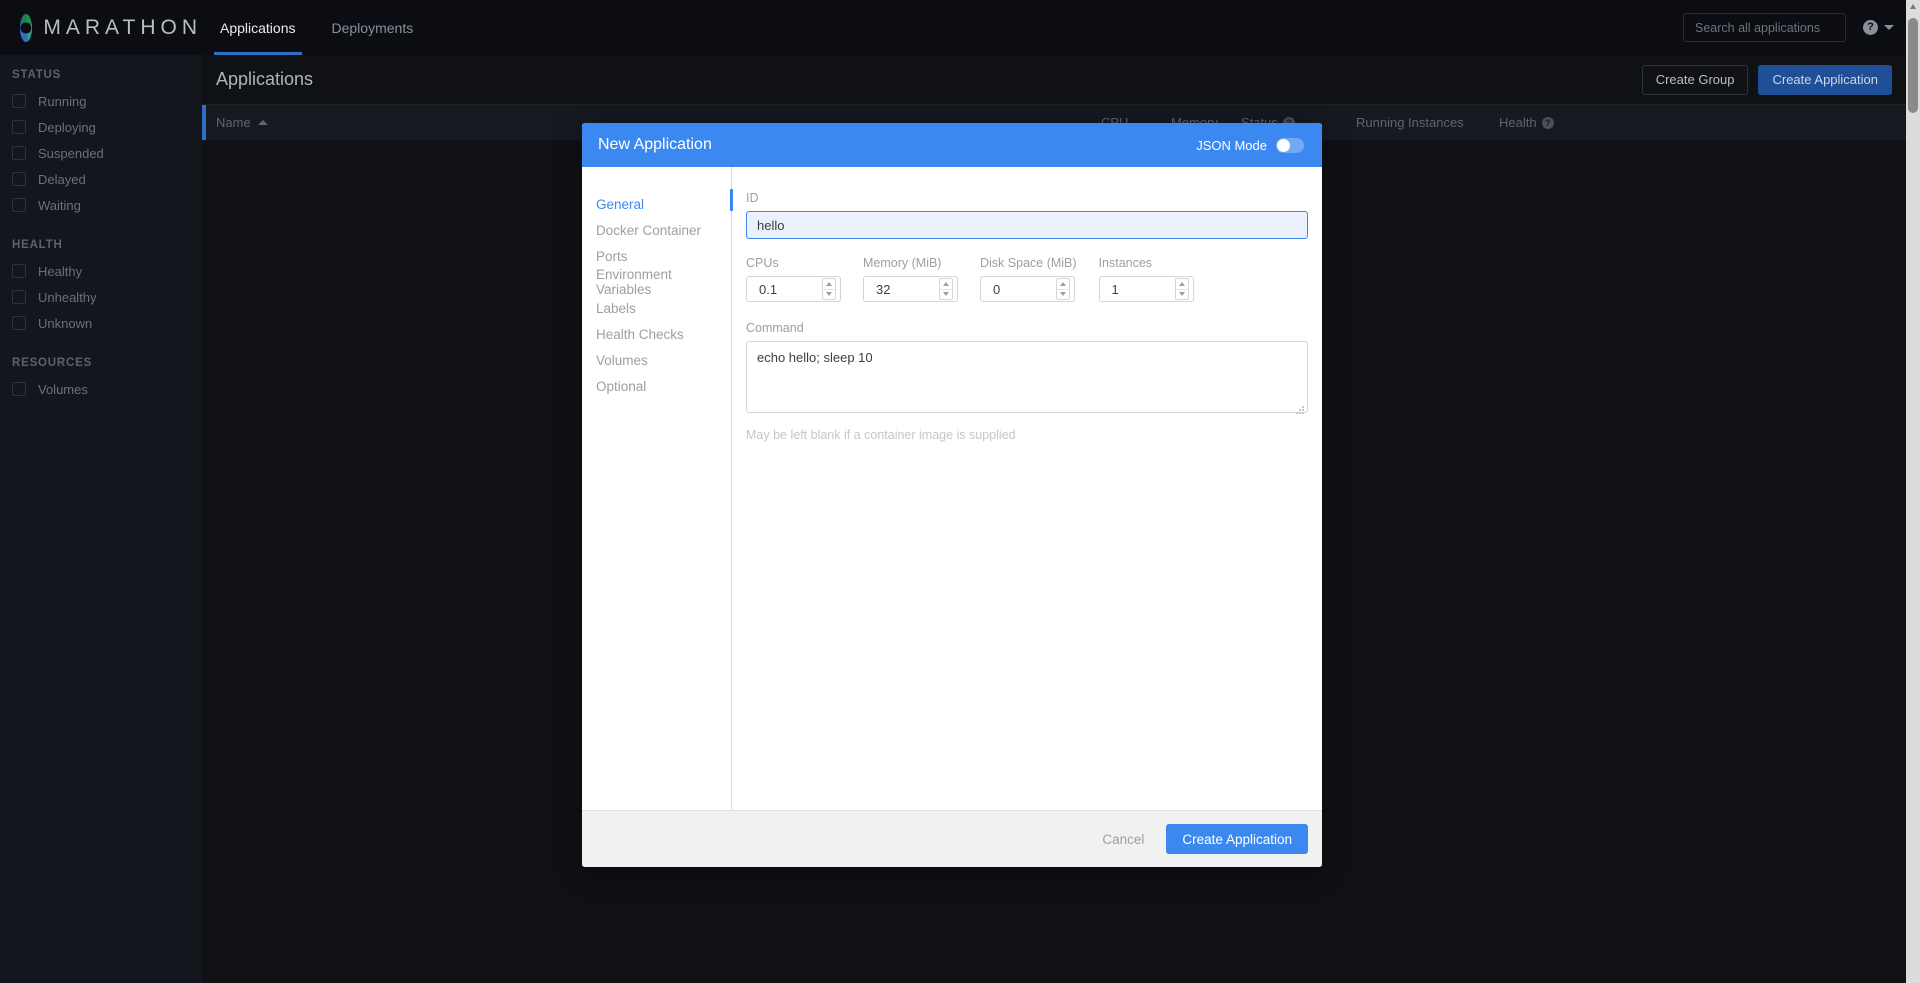 This screenshot has height=983, width=1920. What do you see at coordinates (1023, 289) in the screenshot?
I see `disk-space-input` at bounding box center [1023, 289].